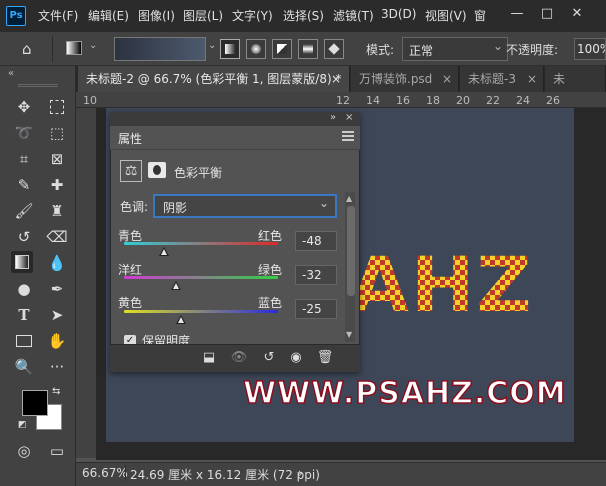 The width and height of the screenshot is (606, 486). I want to click on healing-brush-icon: ✚, so click(57, 185).